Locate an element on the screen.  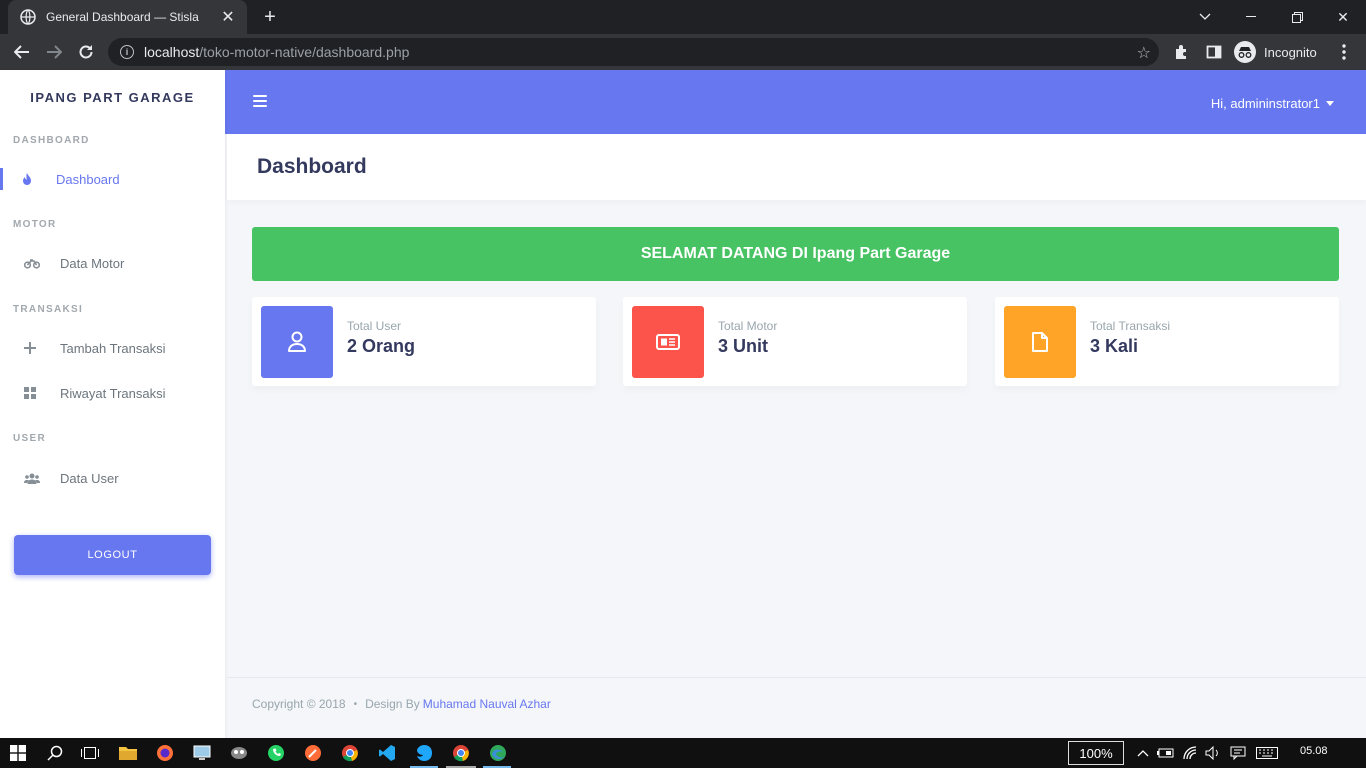
windows-taskbar: 100% 05.08 is located at coordinates (683, 753).